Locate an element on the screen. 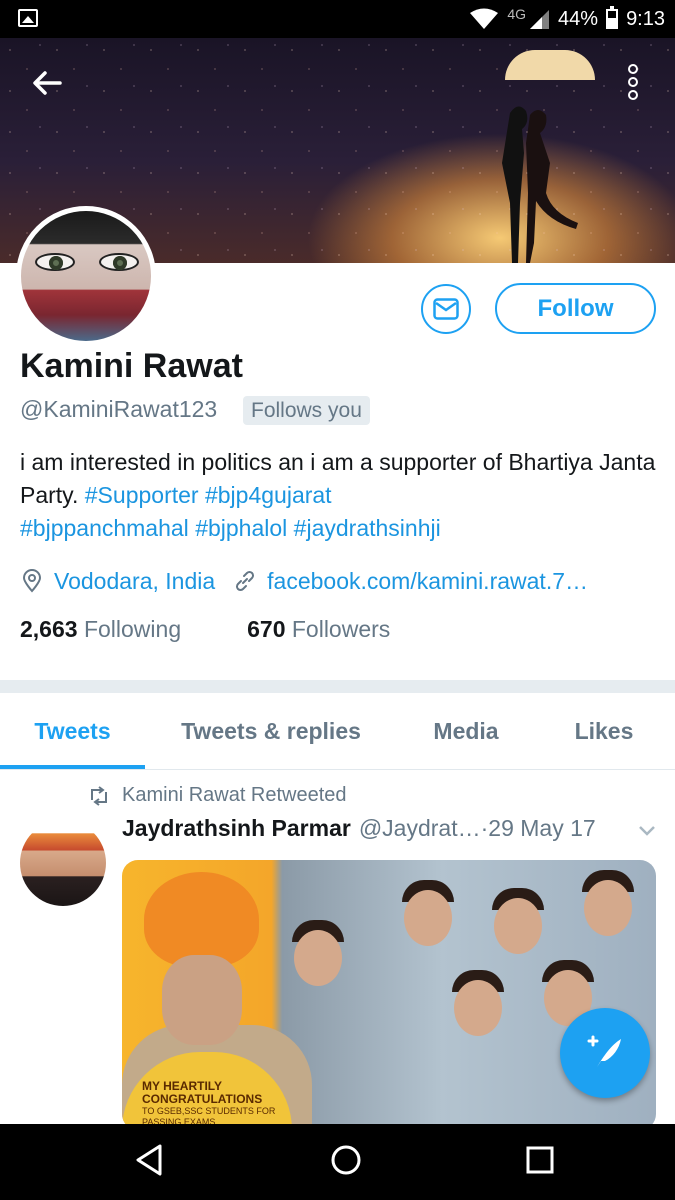 The height and width of the screenshot is (1200, 675). banner-umbrella is located at coordinates (550, 65).